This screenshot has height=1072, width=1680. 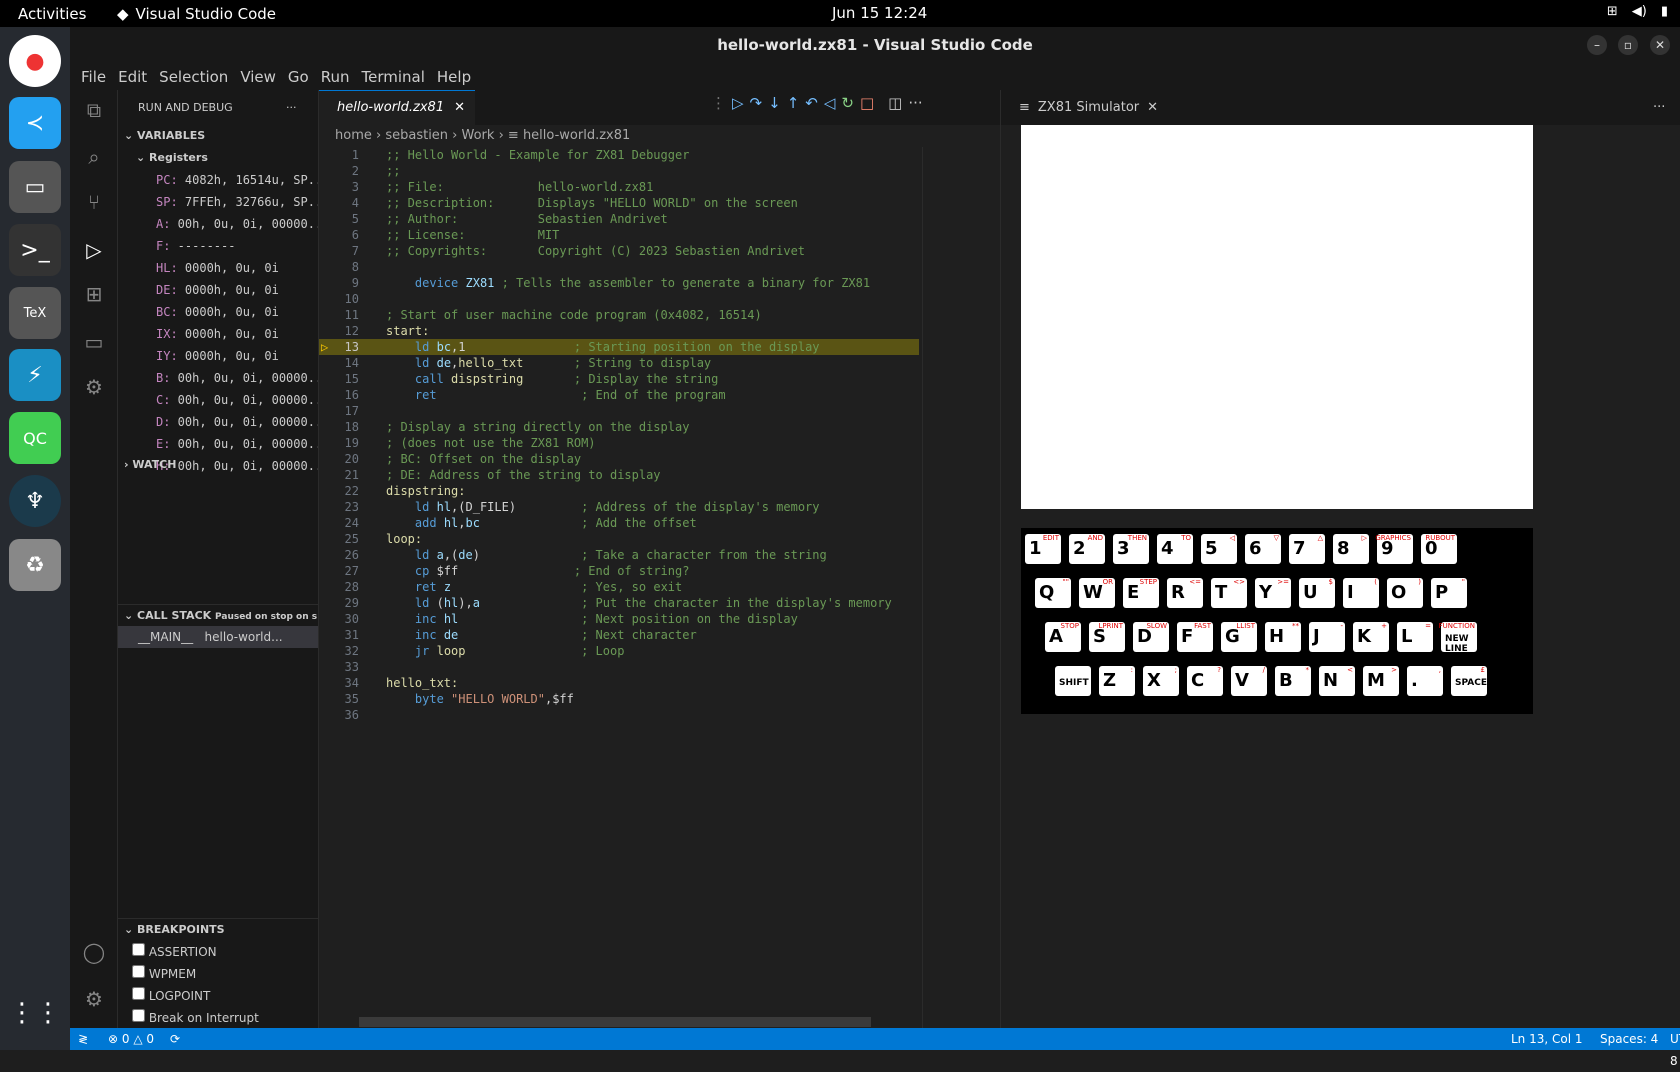 I want to click on key-m: M >, so click(x=1381, y=681).